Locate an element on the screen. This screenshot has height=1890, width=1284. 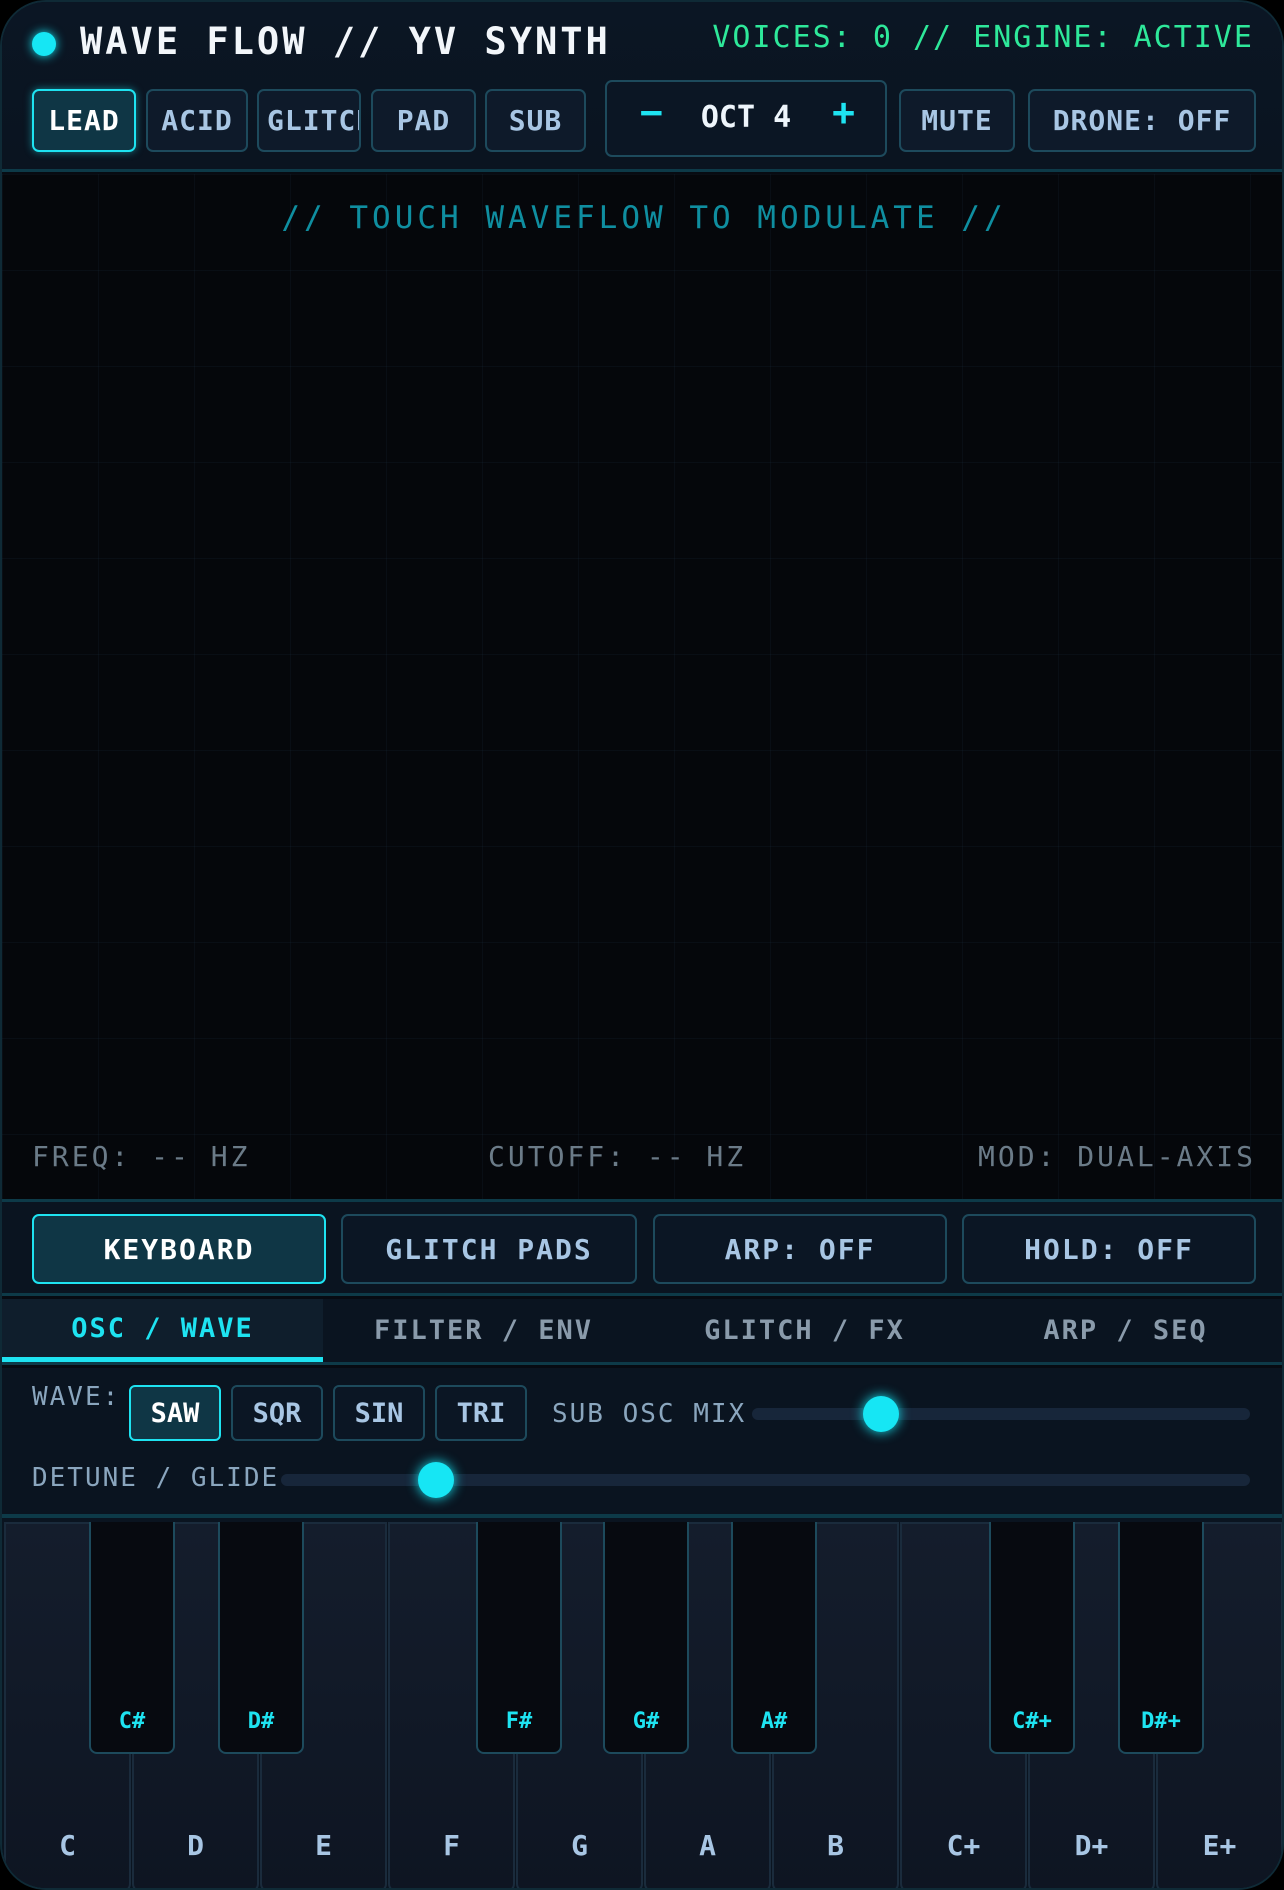
key-label: C# is located at coordinates (132, 1721).